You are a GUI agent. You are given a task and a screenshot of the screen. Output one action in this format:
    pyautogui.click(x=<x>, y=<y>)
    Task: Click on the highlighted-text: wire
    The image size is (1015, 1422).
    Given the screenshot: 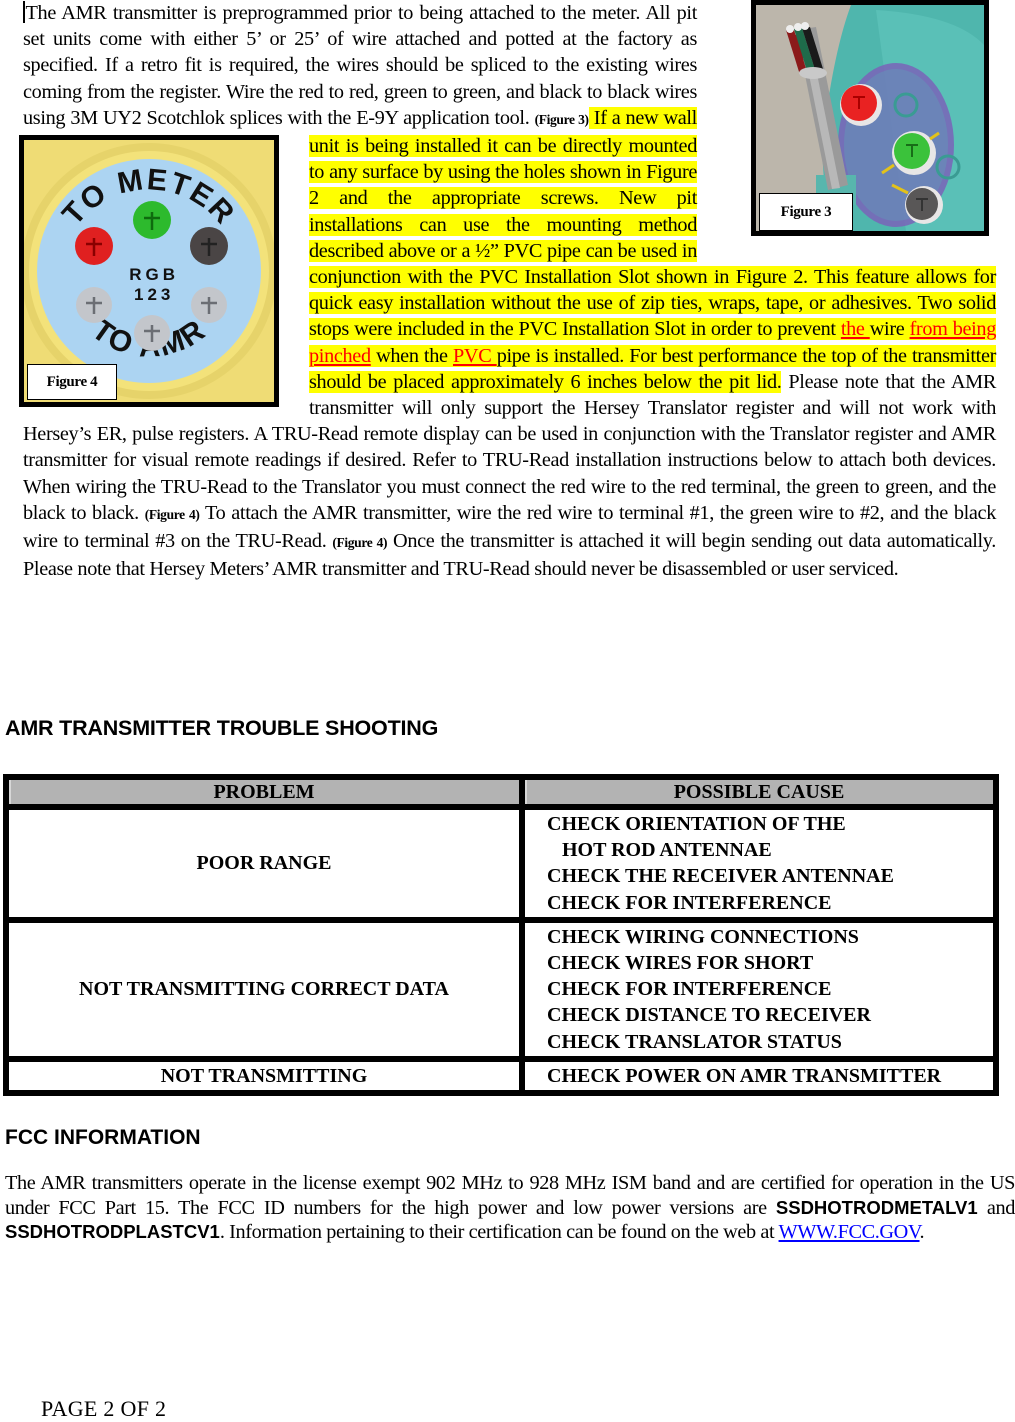 What is the action you would take?
    pyautogui.click(x=889, y=329)
    